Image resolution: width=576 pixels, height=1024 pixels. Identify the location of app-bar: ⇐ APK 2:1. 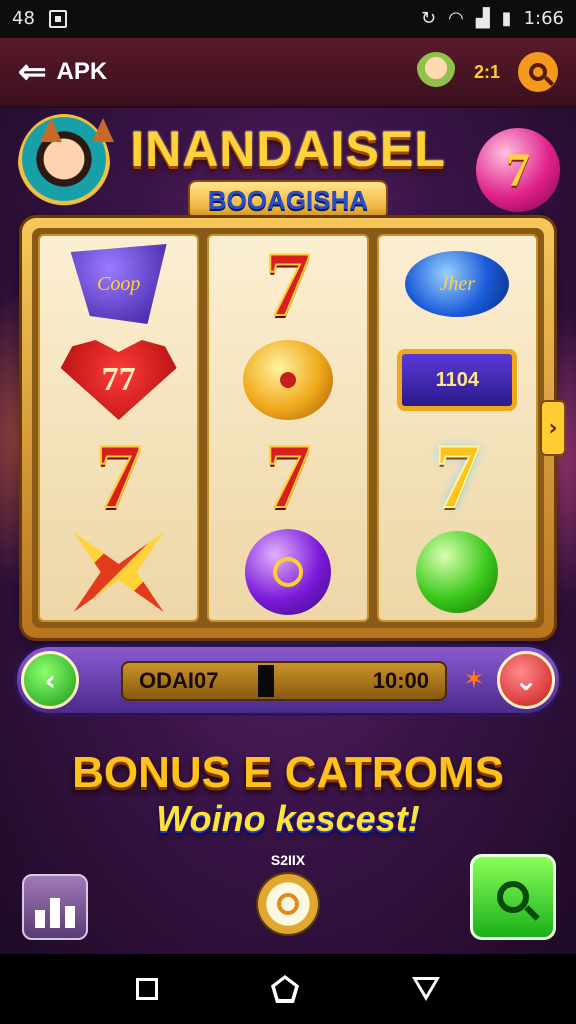
(288, 73).